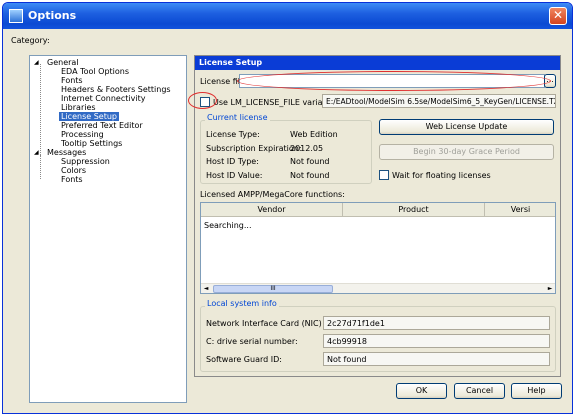 Image resolution: width=575 pixels, height=416 pixels. Describe the element at coordinates (52, 15) in the screenshot. I see `window-title: Options` at that location.